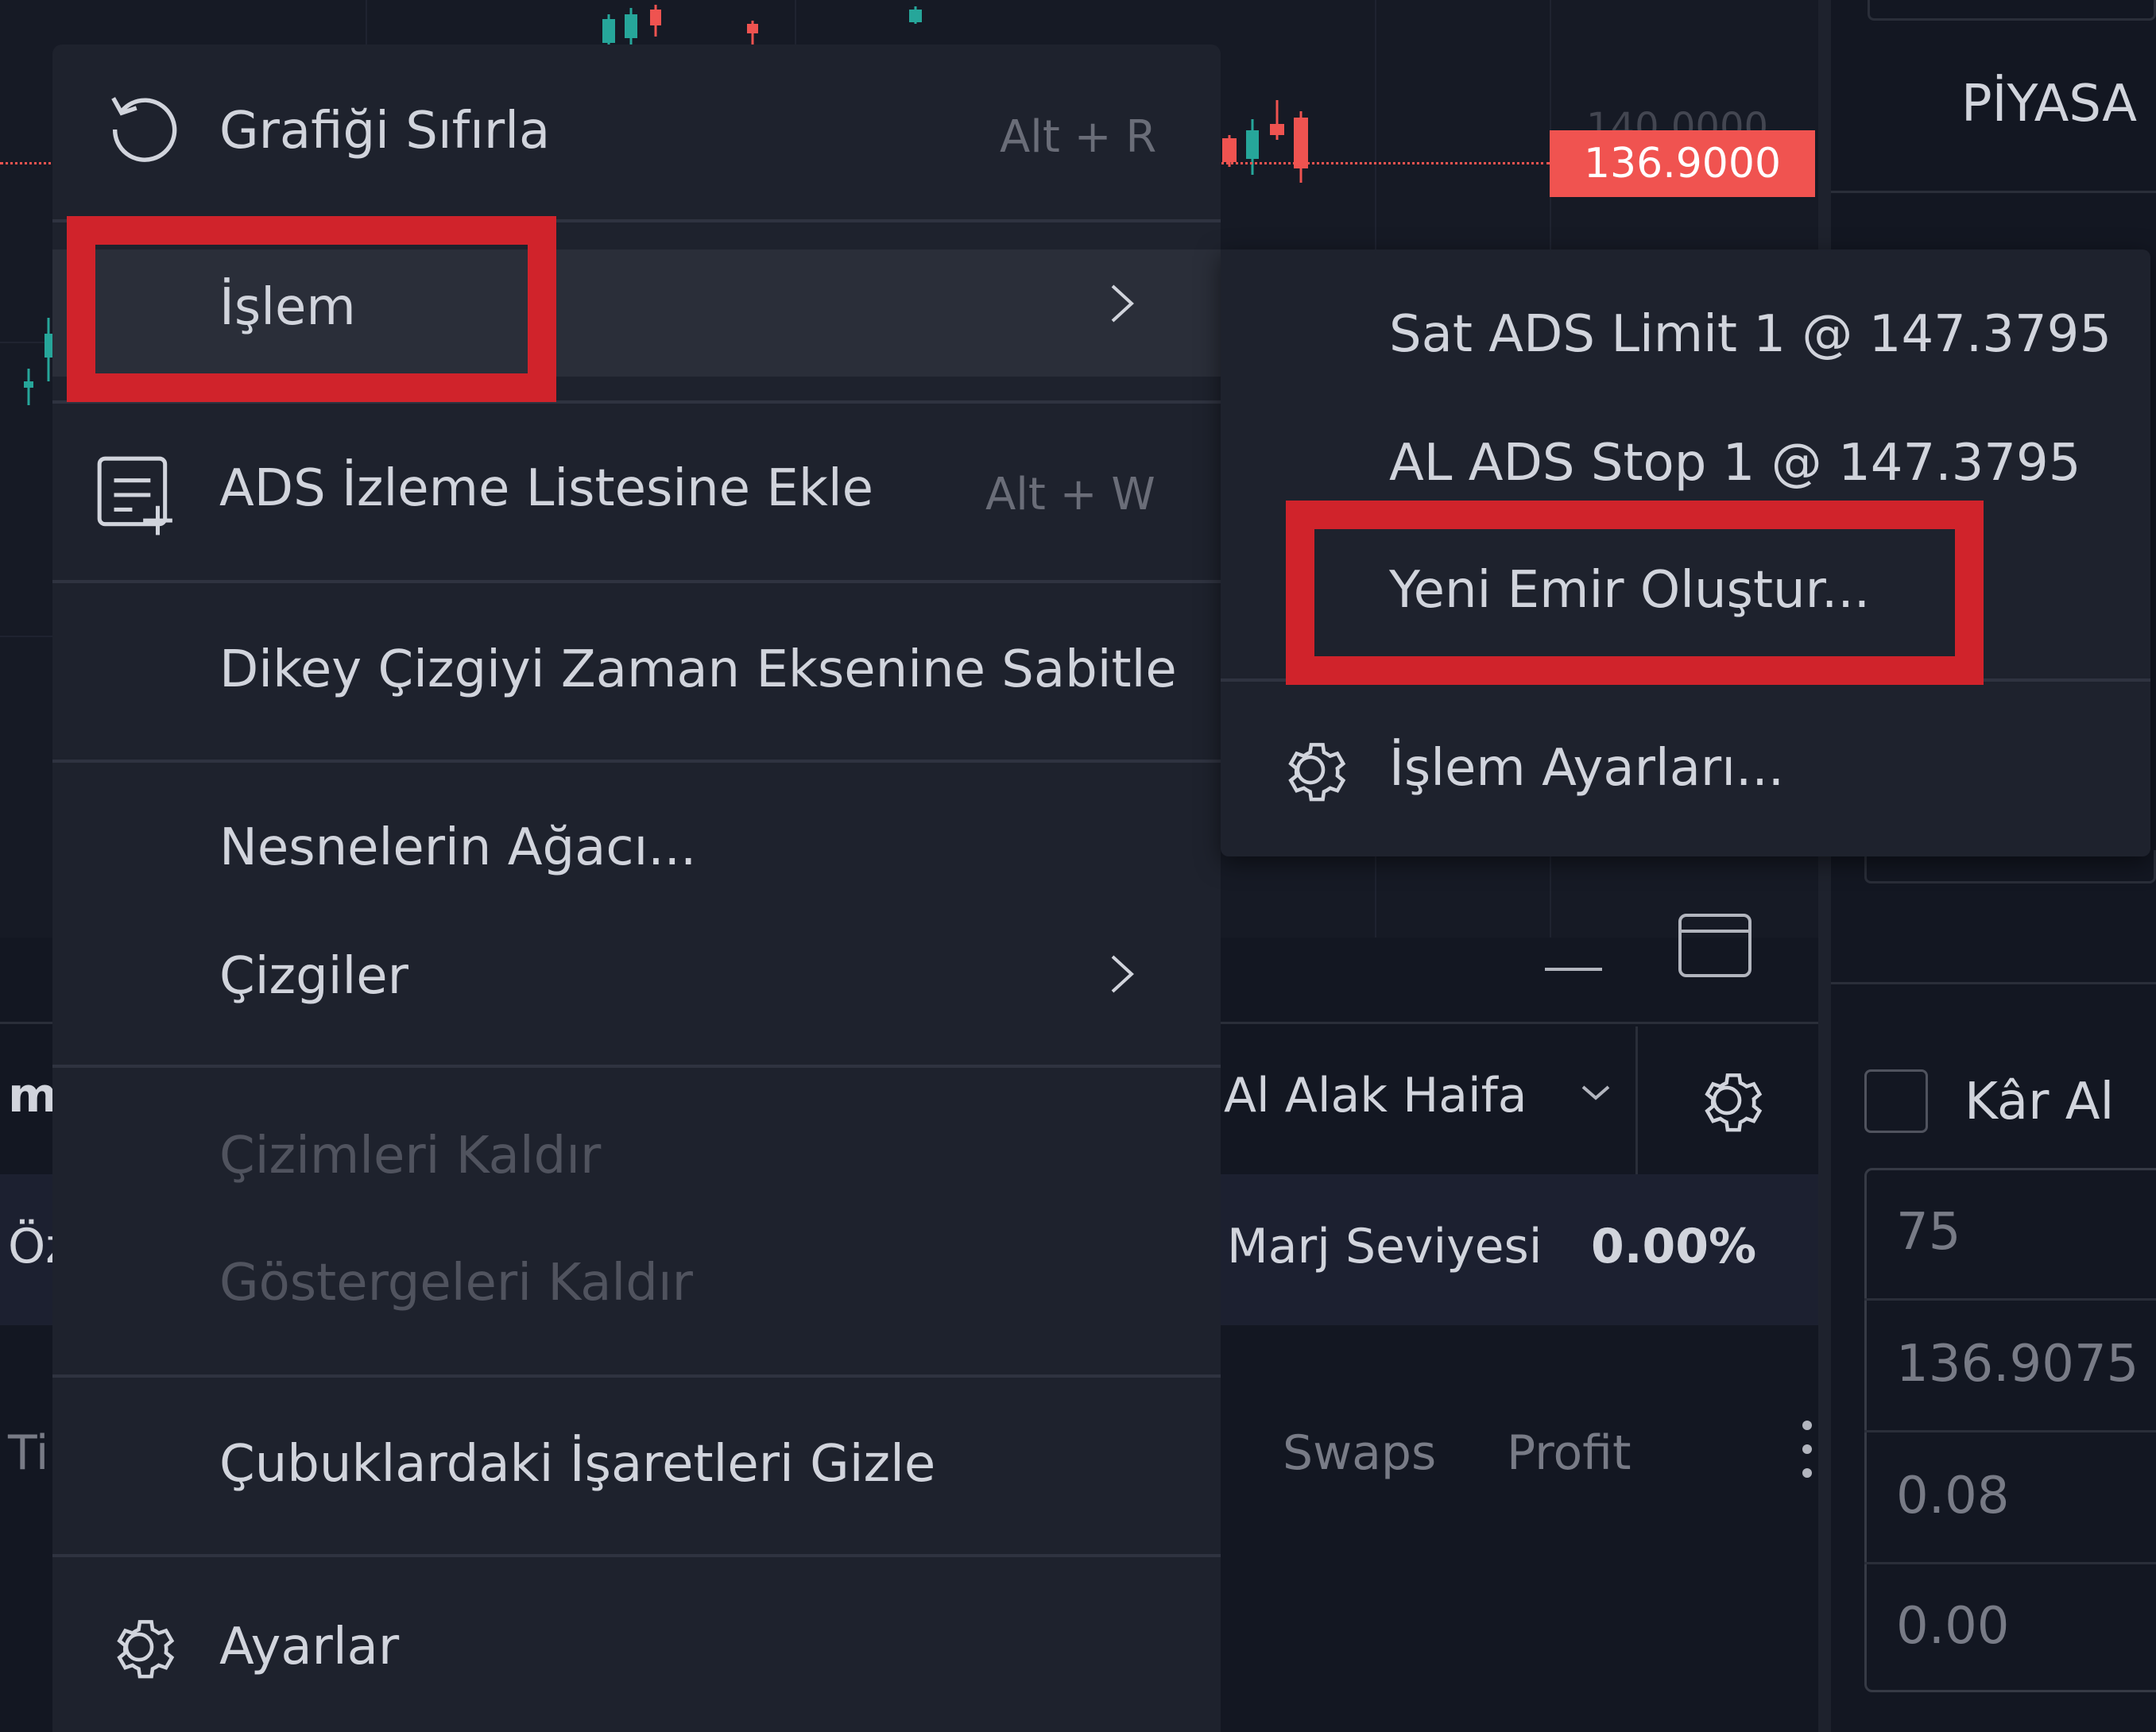 This screenshot has width=2156, height=1732. I want to click on tp-price-field: 136.9075, so click(2017, 1364).